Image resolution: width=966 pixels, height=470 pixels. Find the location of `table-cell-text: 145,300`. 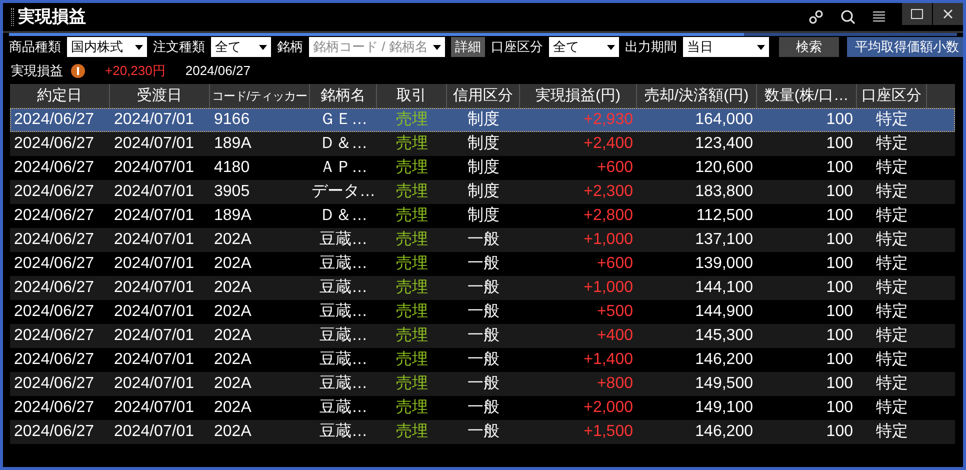

table-cell-text: 145,300 is located at coordinates (724, 336).